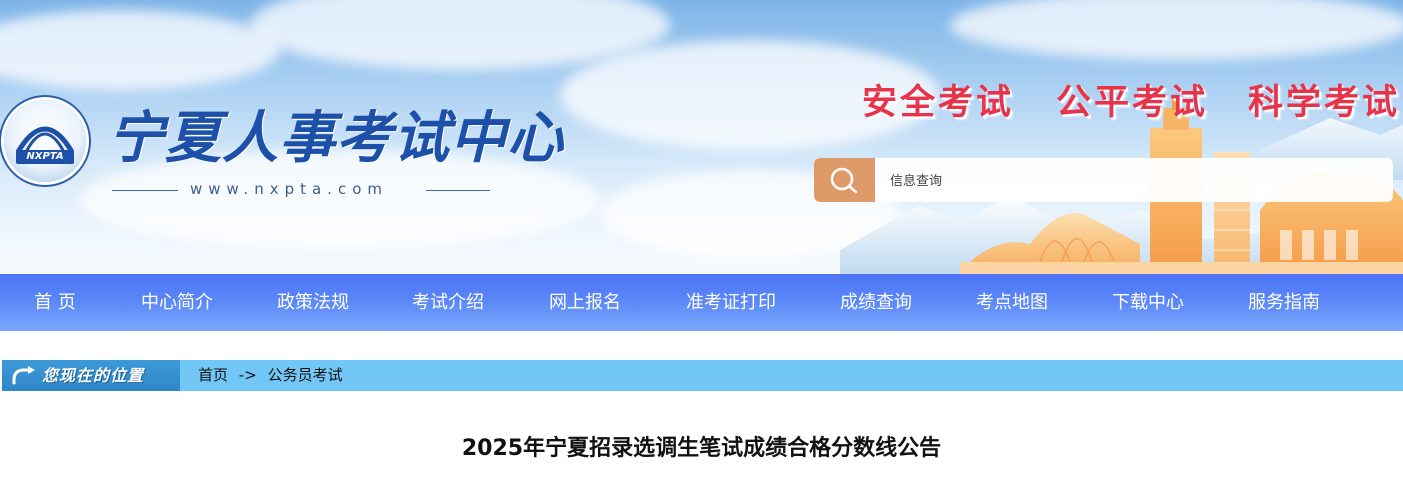  What do you see at coordinates (702, 375) in the screenshot?
I see `breadcrumb: 您现在的位置 首页 -> 公务员考试` at bounding box center [702, 375].